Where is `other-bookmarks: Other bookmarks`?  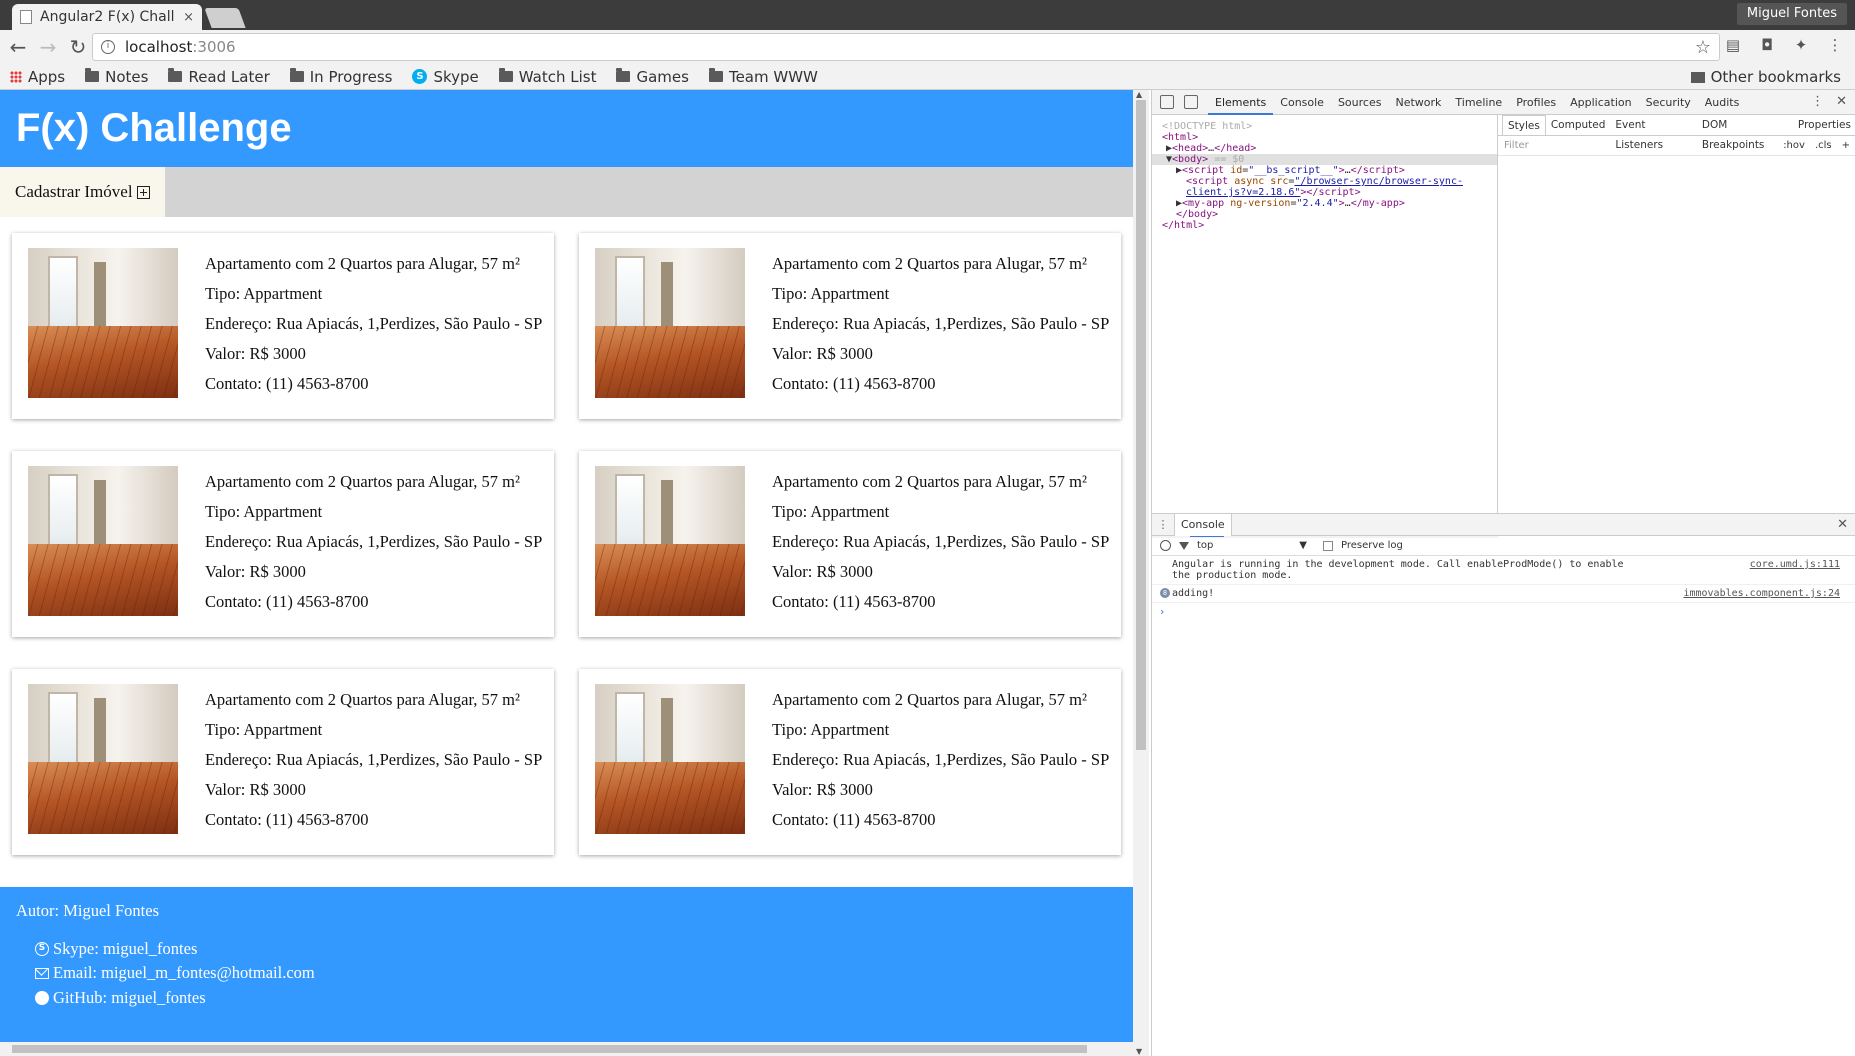 other-bookmarks: Other bookmarks is located at coordinates (1765, 77).